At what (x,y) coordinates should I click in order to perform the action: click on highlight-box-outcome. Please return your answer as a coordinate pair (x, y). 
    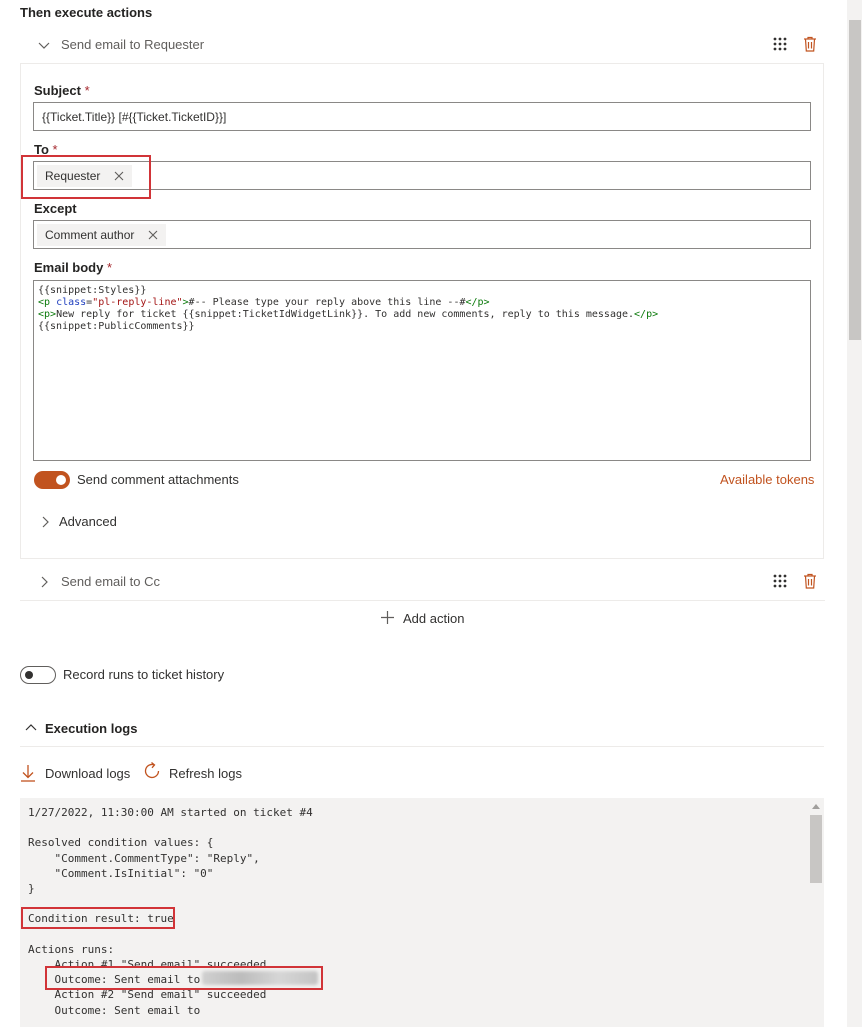
    Looking at the image, I should click on (184, 978).